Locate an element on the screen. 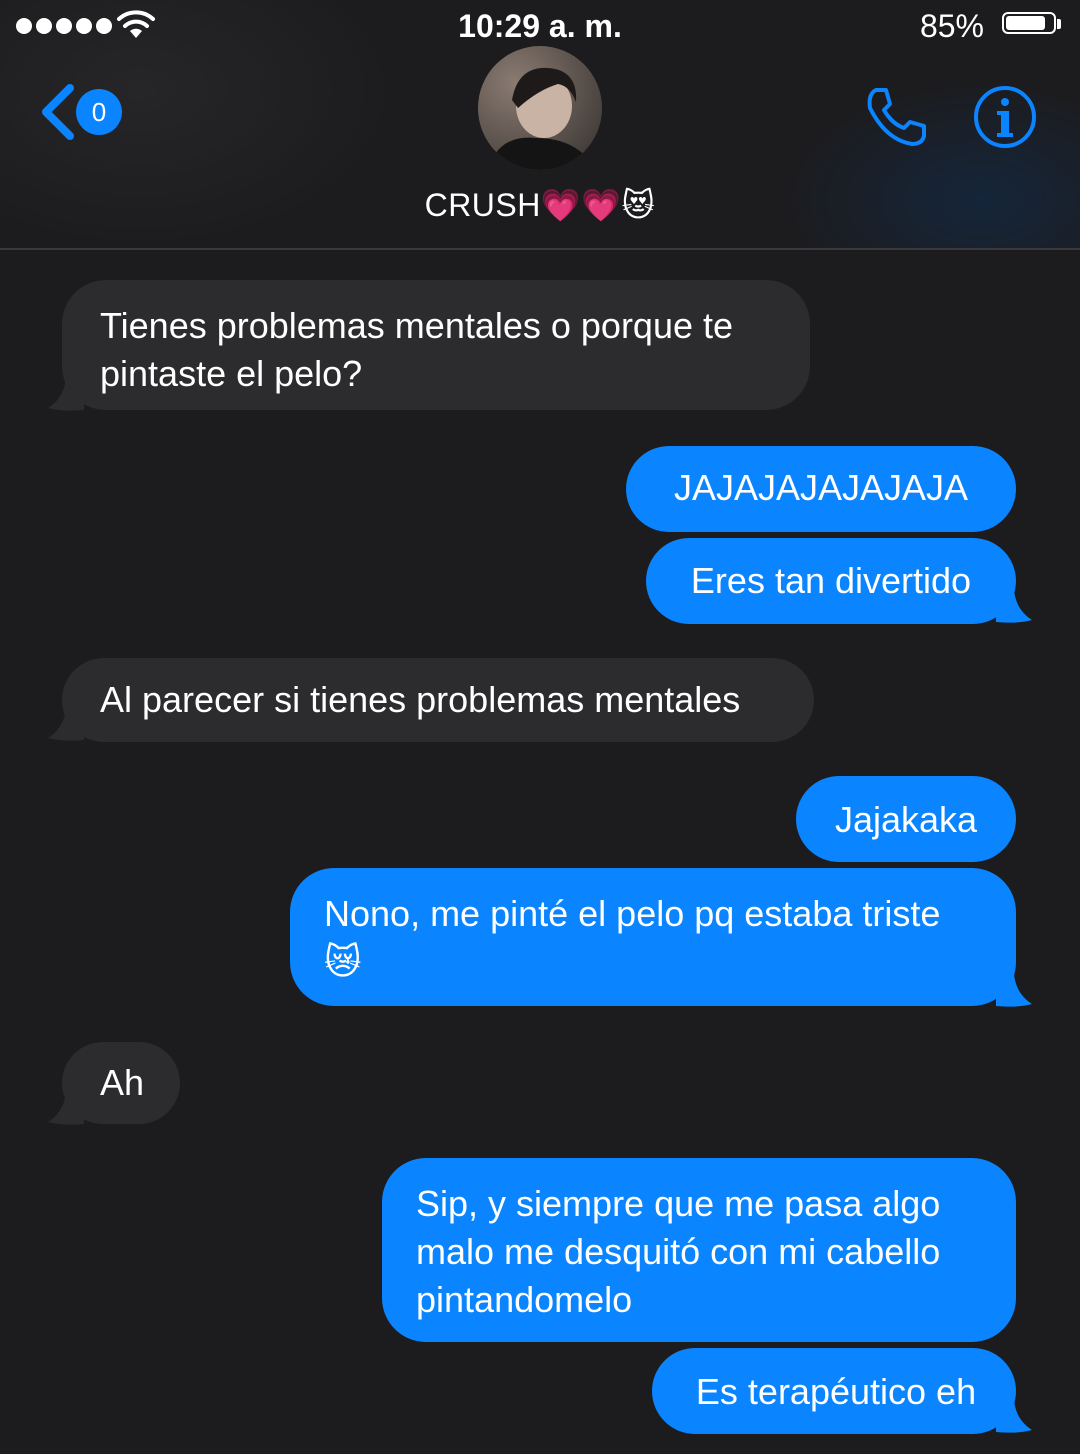 This screenshot has height=1454, width=1080. battery-icon is located at coordinates (1029, 23).